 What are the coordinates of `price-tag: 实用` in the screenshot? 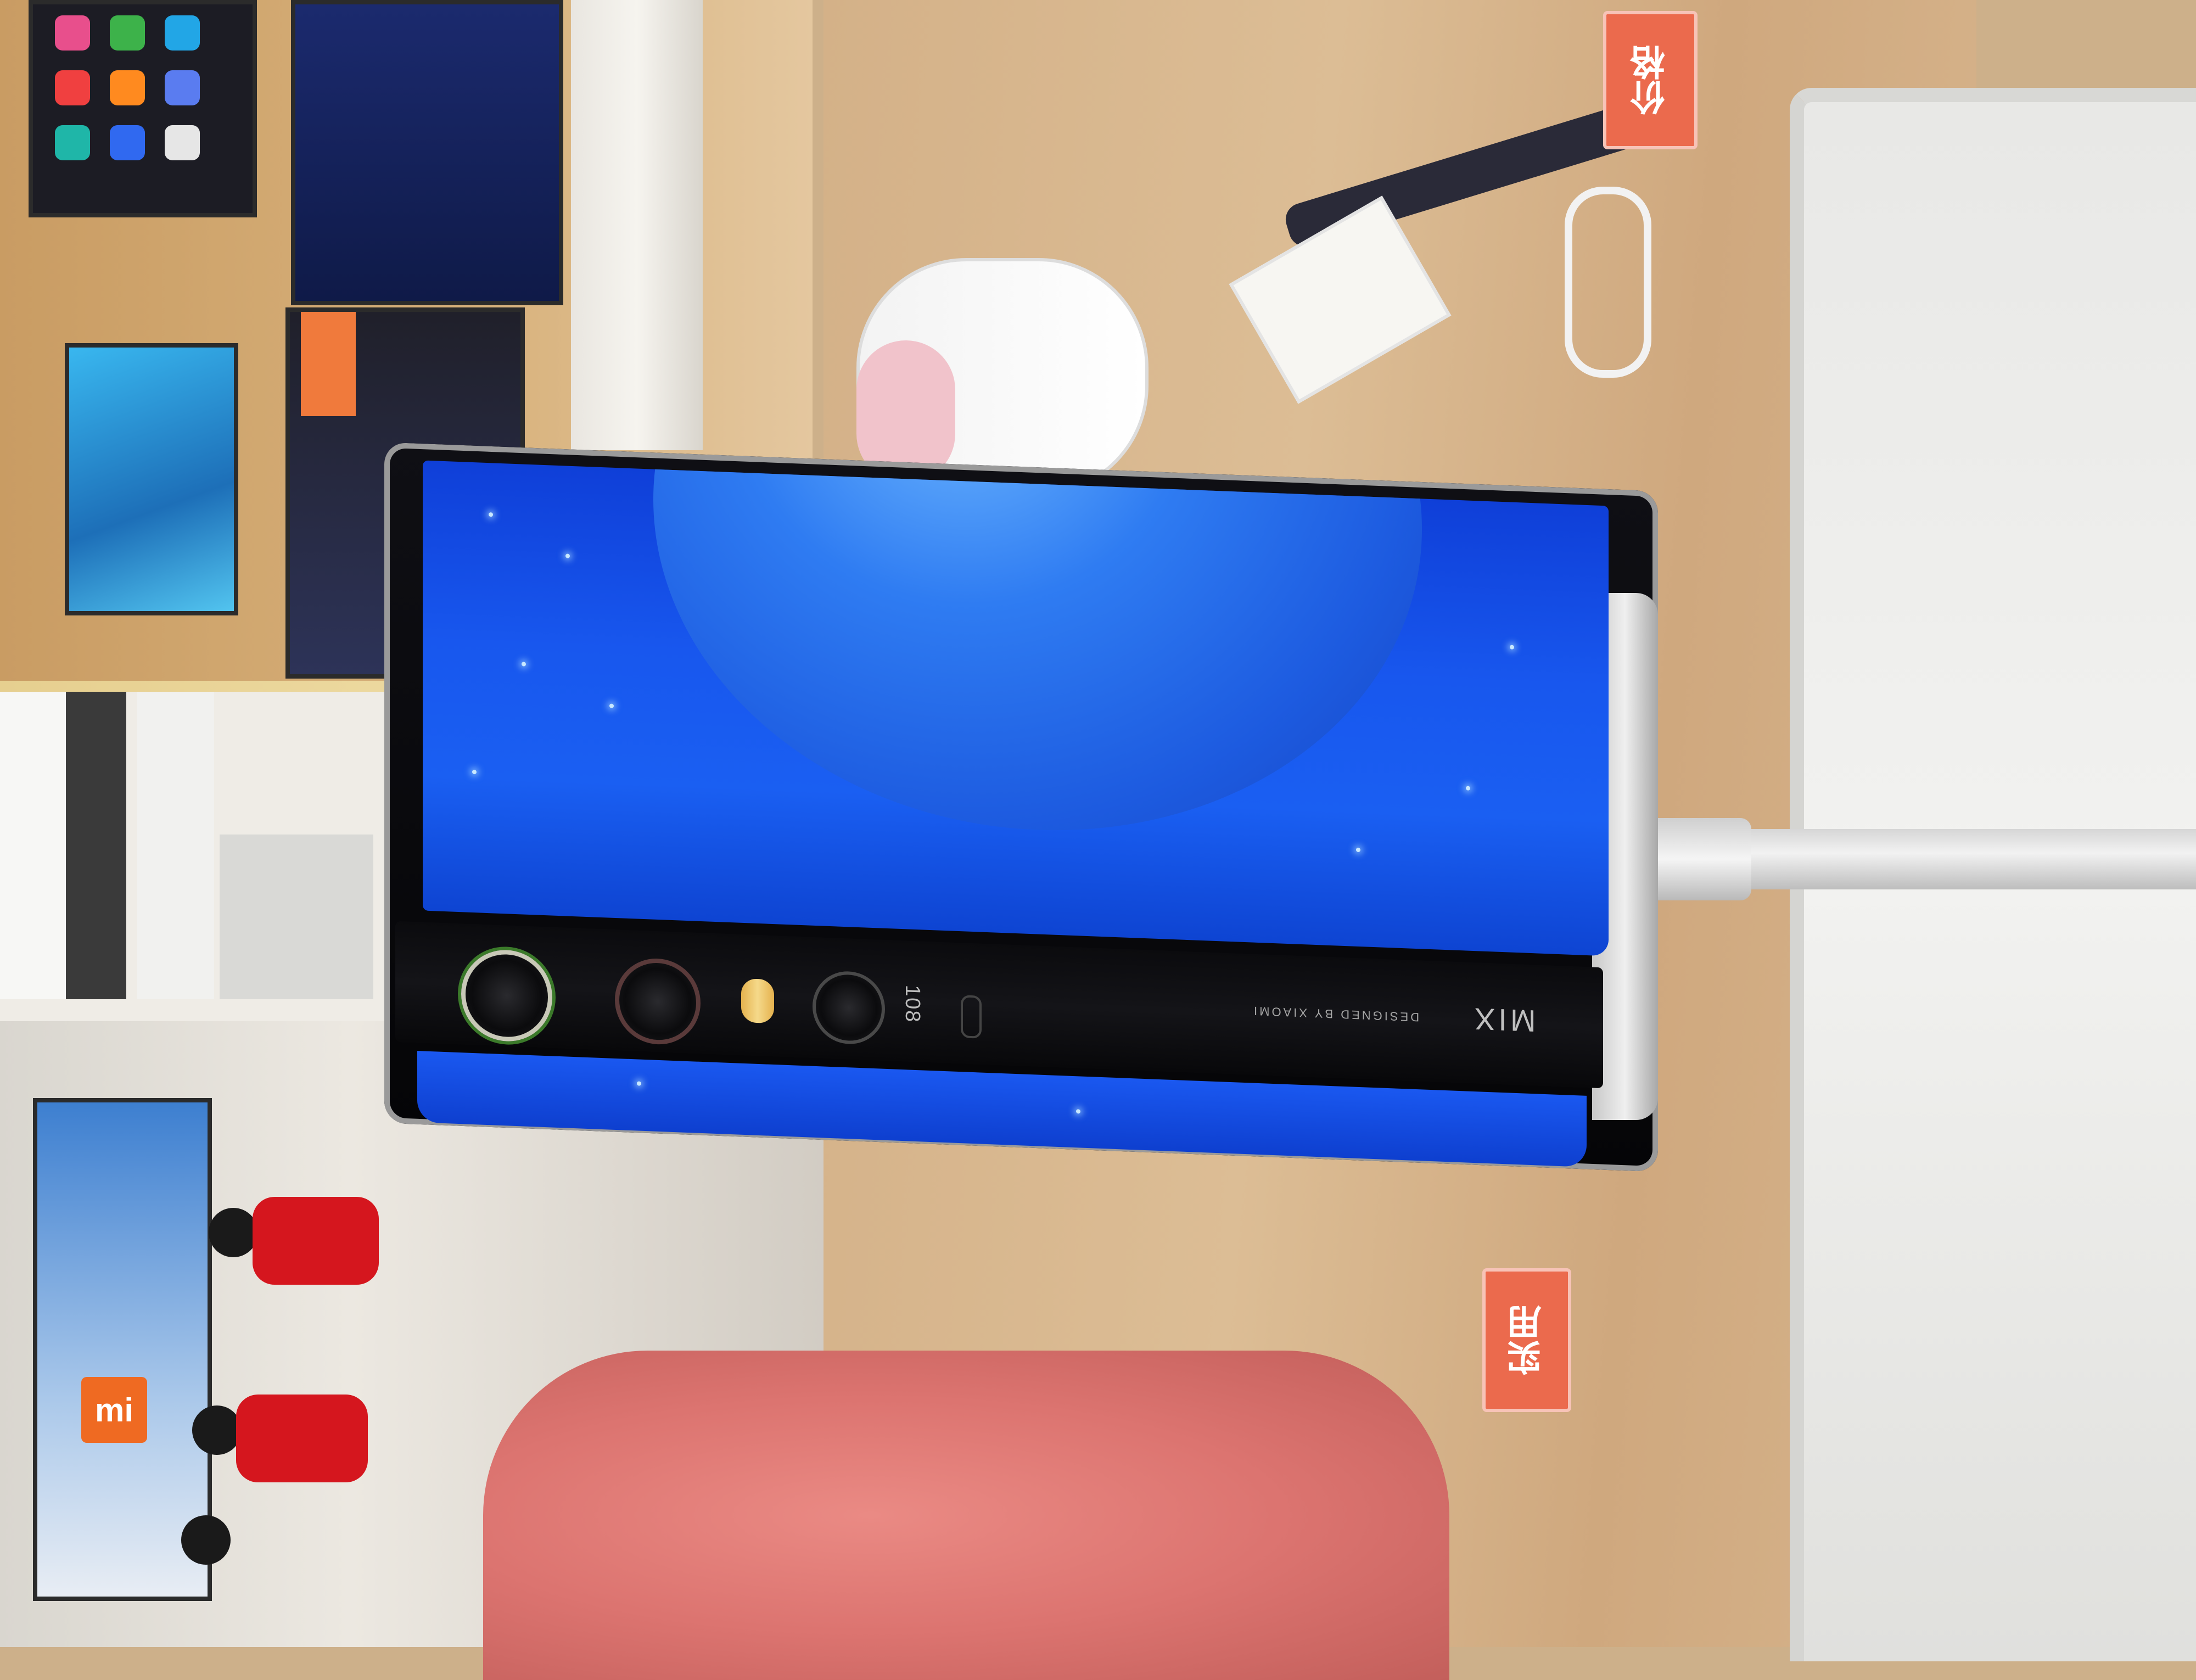 It's located at (1527, 1340).